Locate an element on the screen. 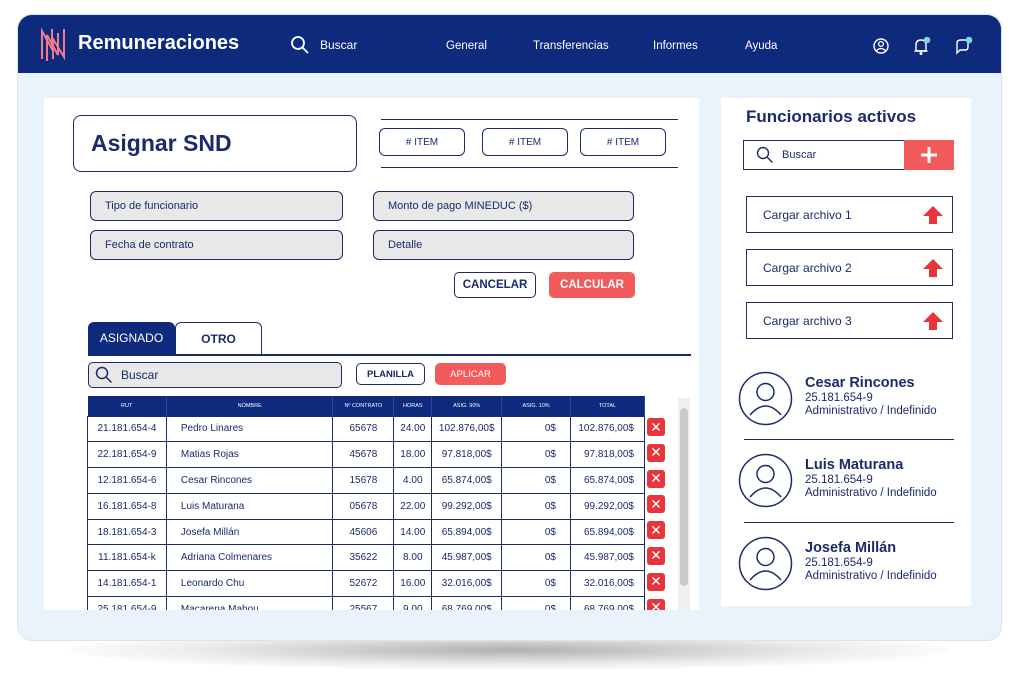 This screenshot has width=1024, height=685. upload-file-1: Cargar archivo 1 is located at coordinates (849, 214).